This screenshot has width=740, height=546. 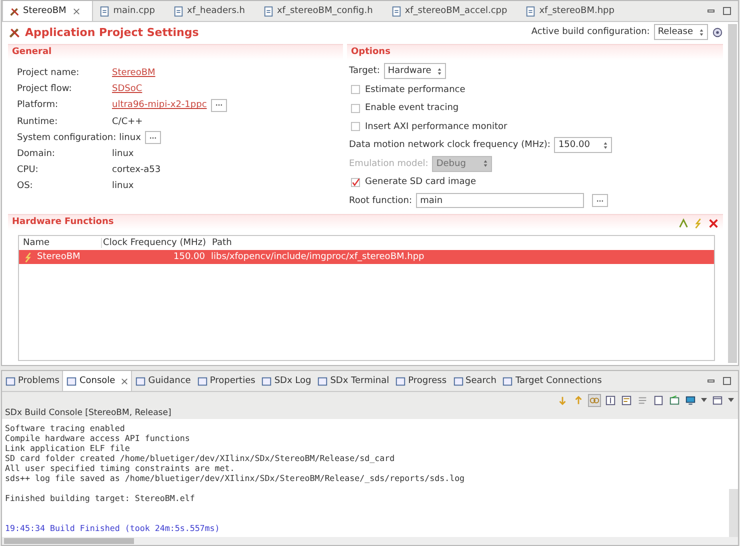 I want to click on field-link: StereoBM, so click(x=134, y=73).